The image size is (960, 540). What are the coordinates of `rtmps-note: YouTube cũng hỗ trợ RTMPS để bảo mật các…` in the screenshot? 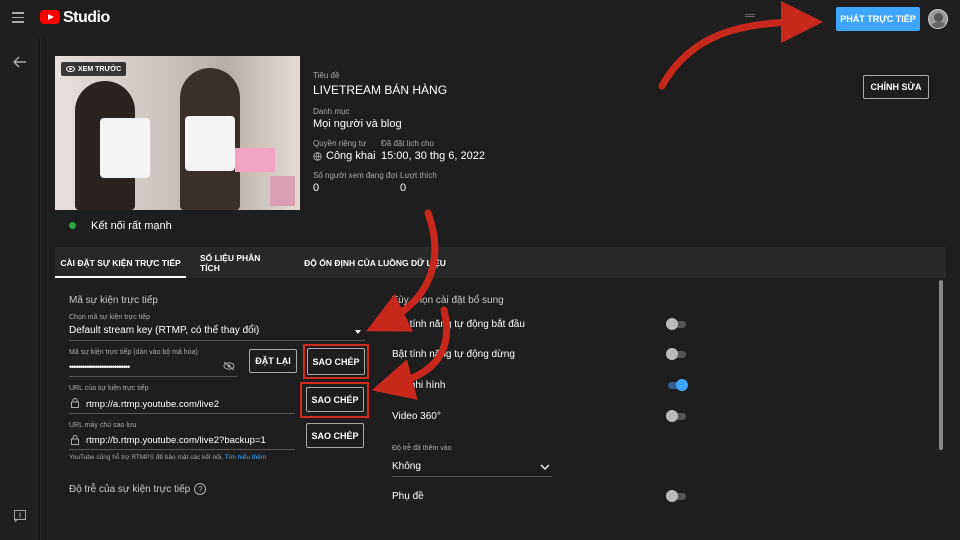 It's located at (167, 457).